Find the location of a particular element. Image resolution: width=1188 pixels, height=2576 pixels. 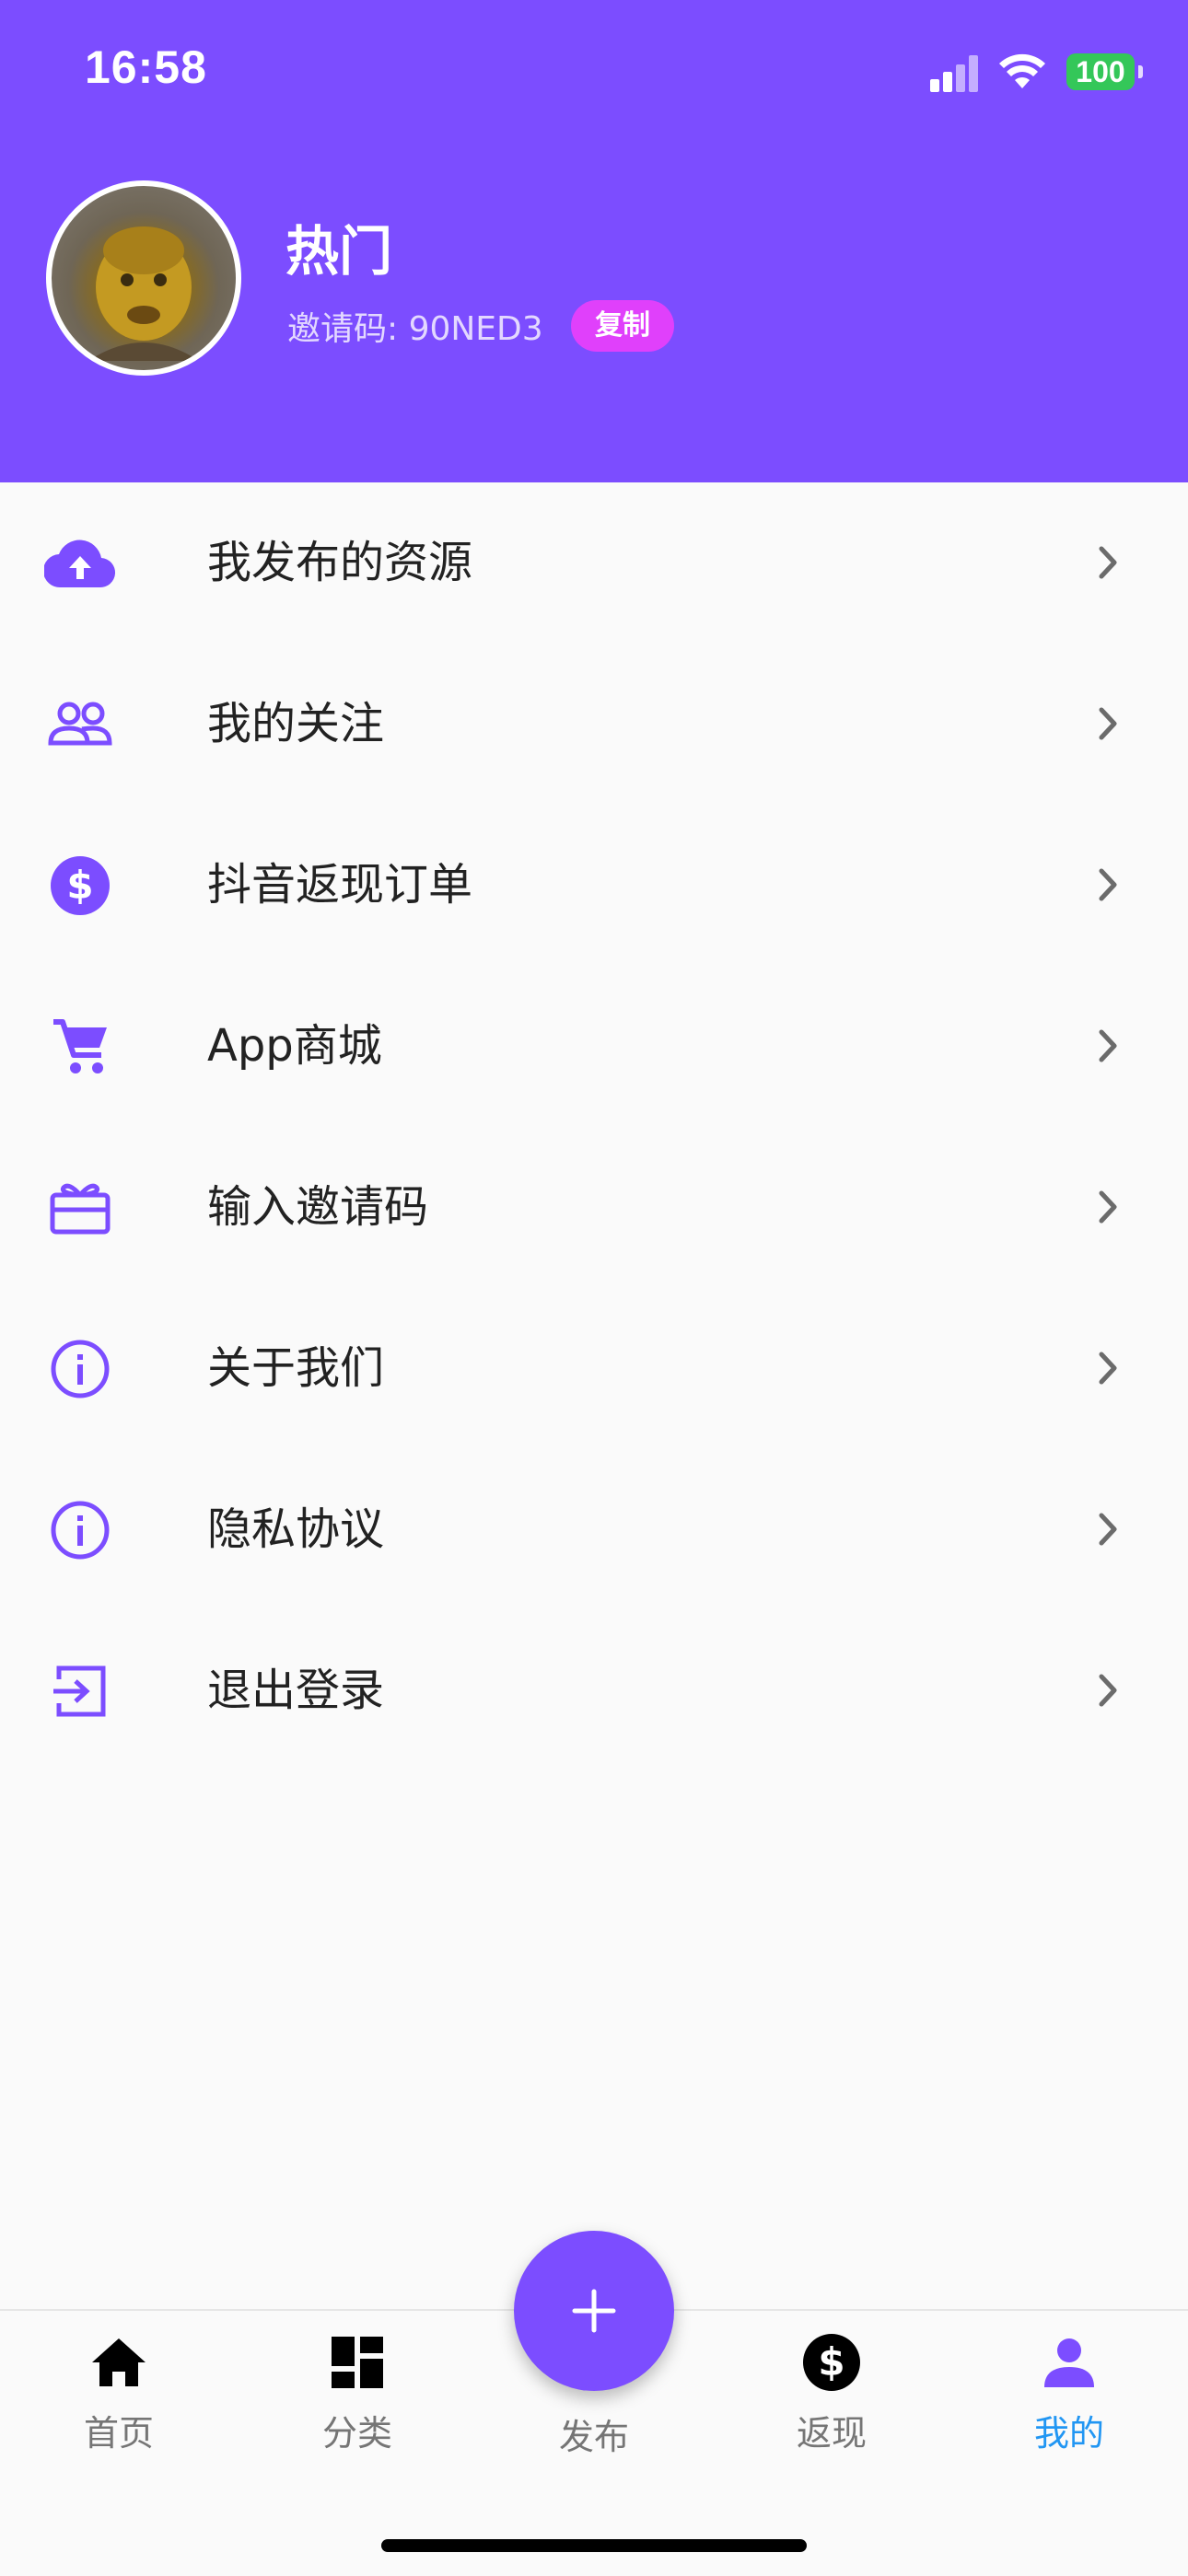

cart-icon is located at coordinates (80, 1046).